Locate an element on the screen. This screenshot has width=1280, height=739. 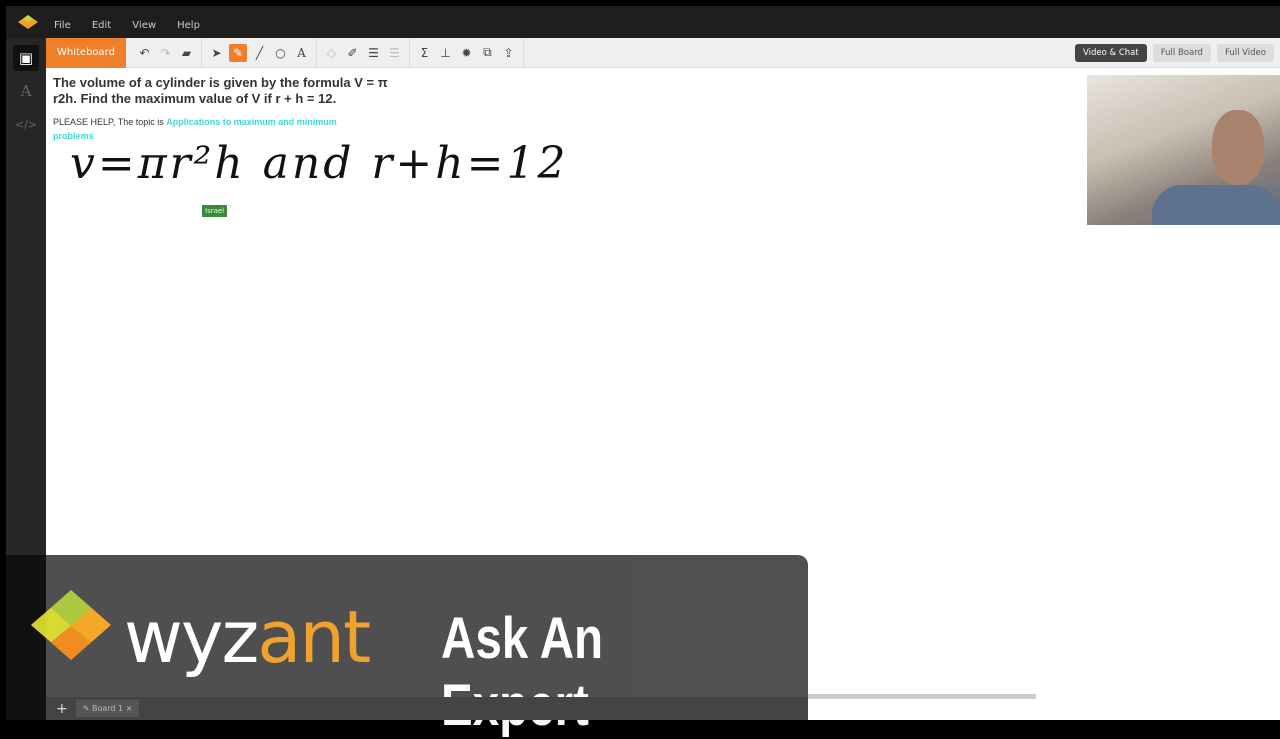
menu-edit: Edit is located at coordinates (101, 25).